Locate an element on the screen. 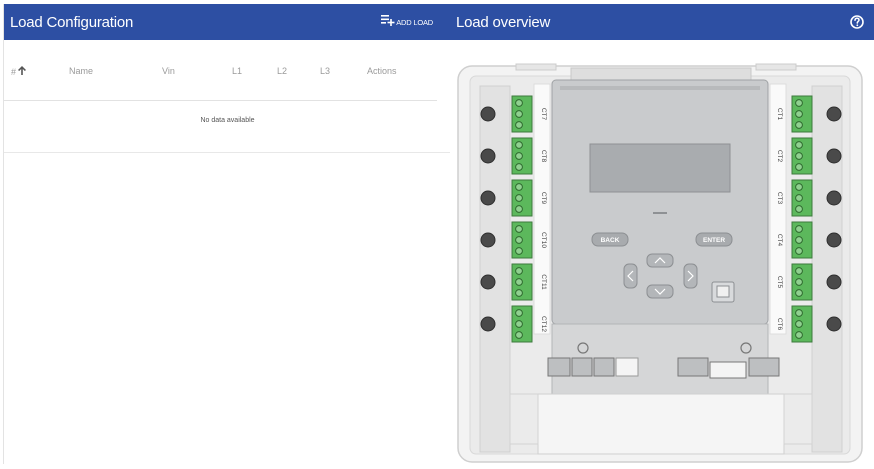 The image size is (874, 469). back-hw-label: BACK is located at coordinates (610, 240).